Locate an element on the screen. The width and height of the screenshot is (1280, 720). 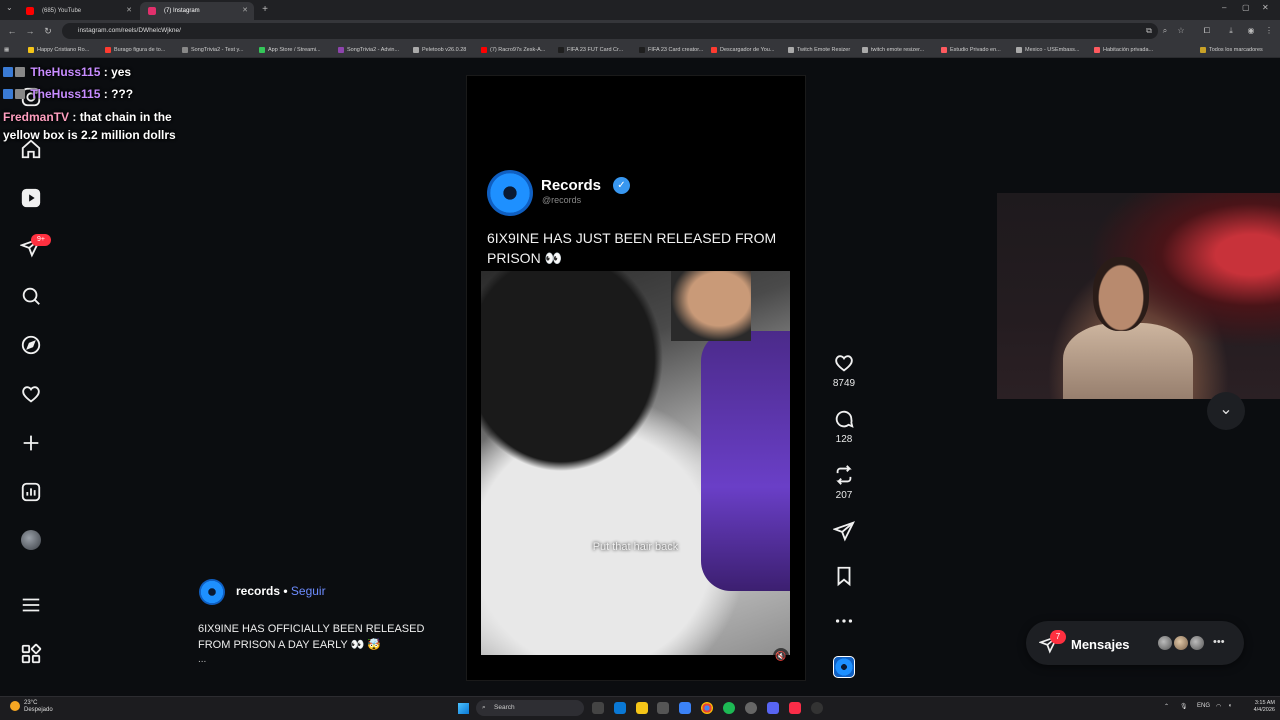
extensions-icon: ⧠ is located at coordinates (1207, 31).